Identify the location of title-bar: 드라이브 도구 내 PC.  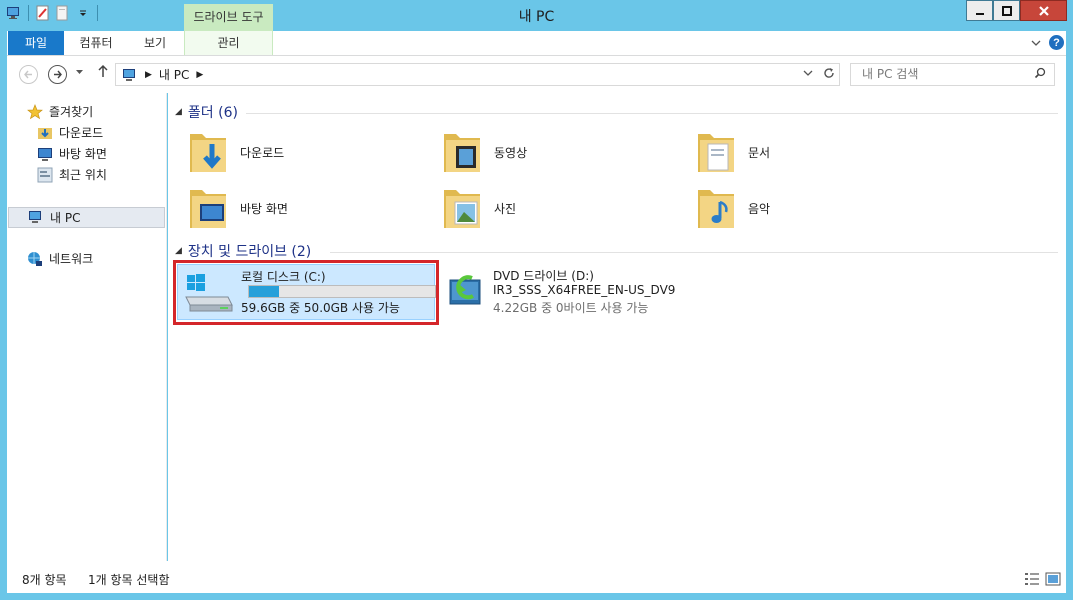
(536, 15).